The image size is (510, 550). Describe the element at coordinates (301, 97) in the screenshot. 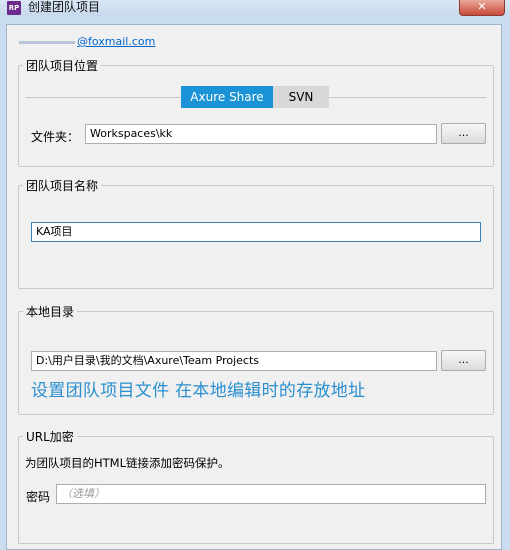

I see `tab-svn: SVN` at that location.